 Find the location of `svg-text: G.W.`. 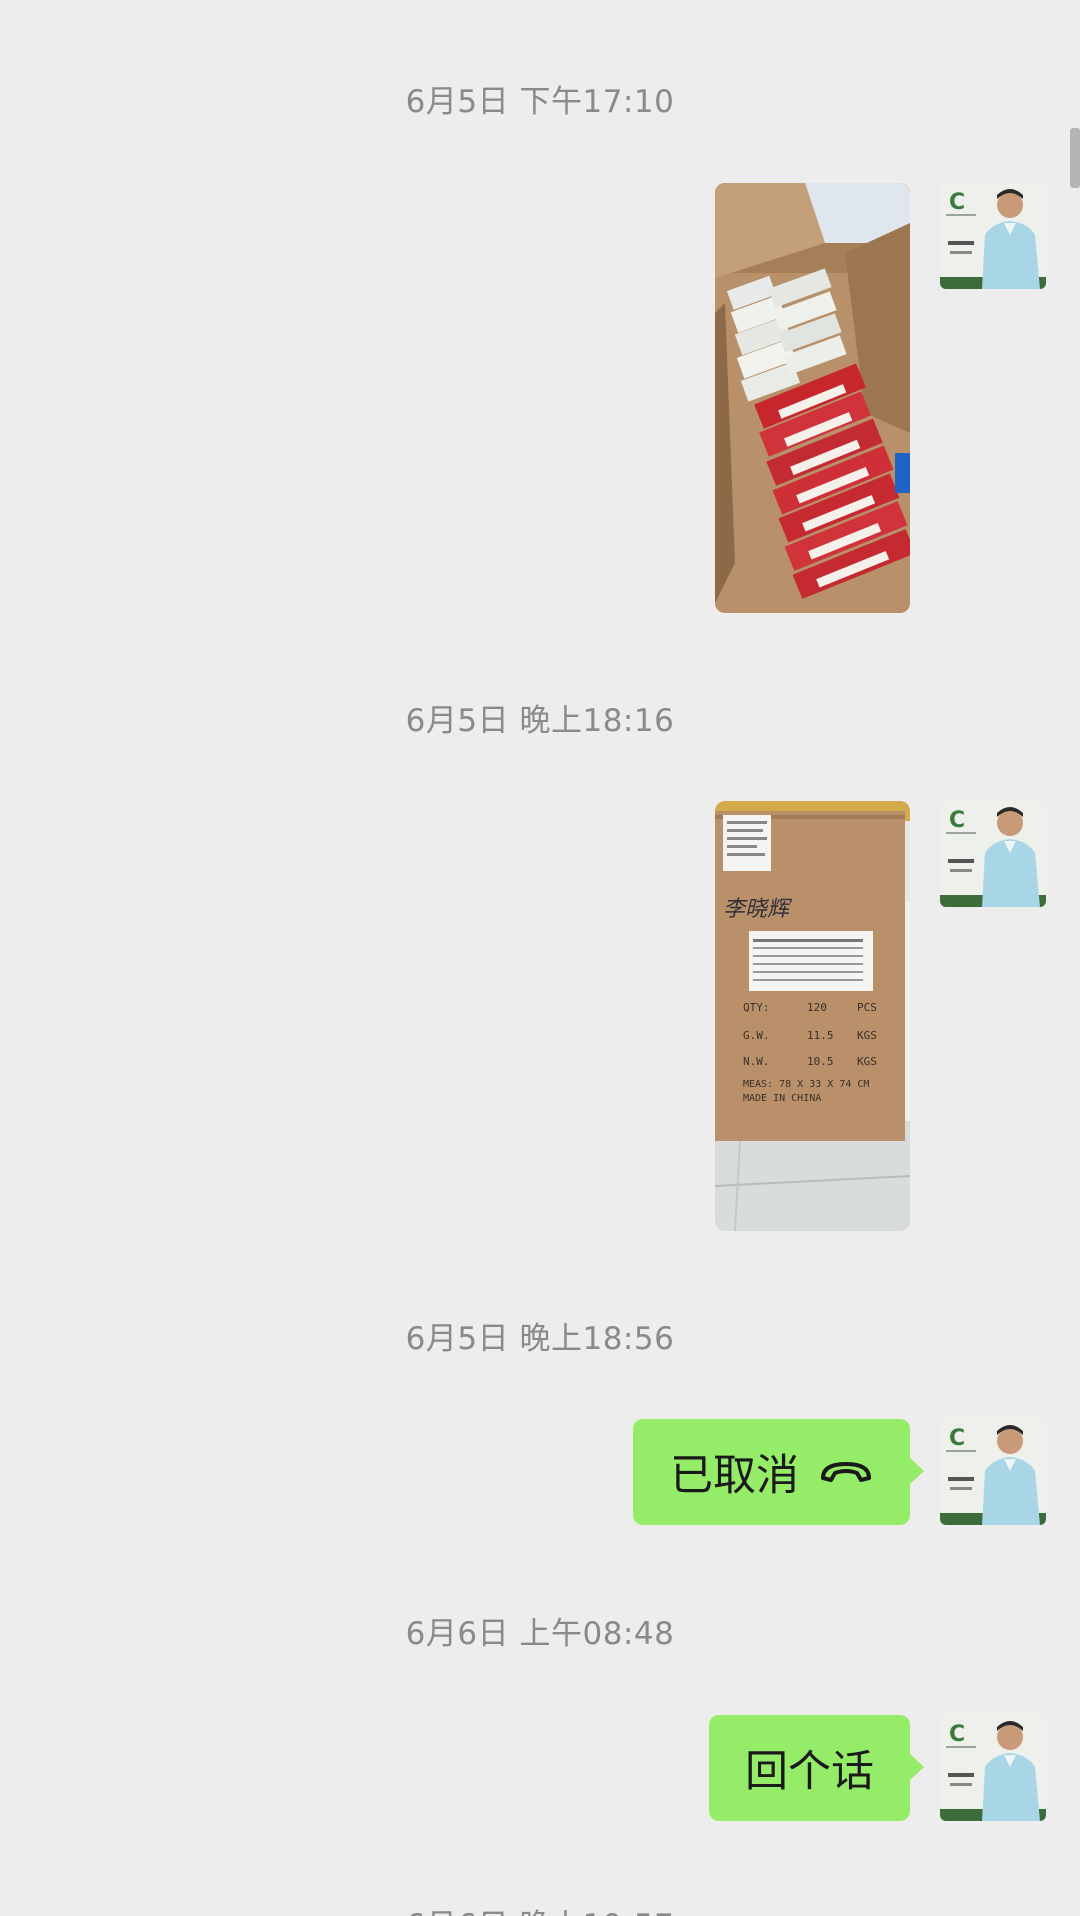

svg-text: G.W. is located at coordinates (756, 1035).